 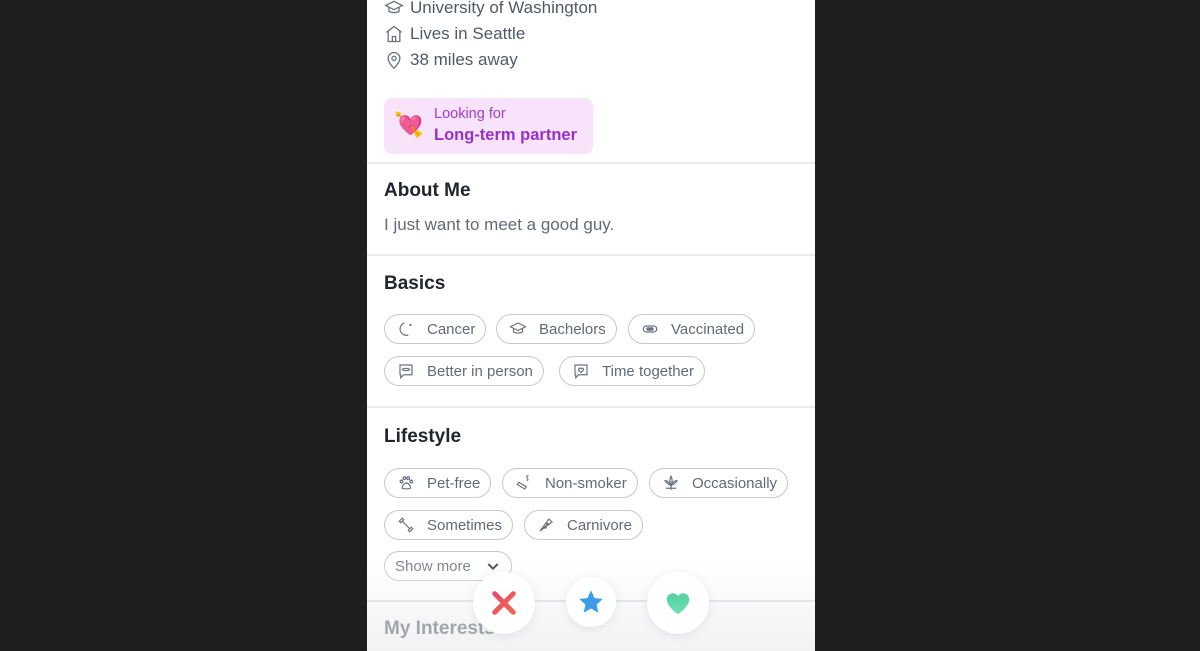 I want to click on mask-icon, so click(x=650, y=329).